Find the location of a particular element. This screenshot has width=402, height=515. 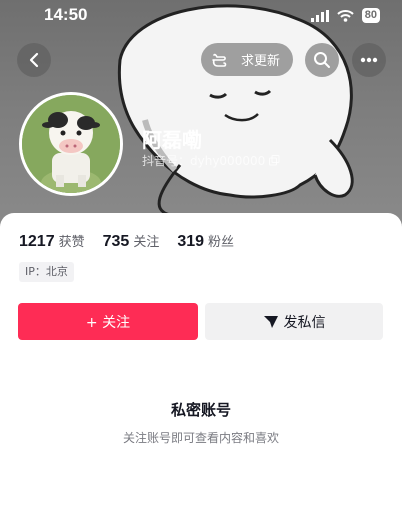

douyin-id-row: 抖音号：dyhy000000 is located at coordinates (211, 160).